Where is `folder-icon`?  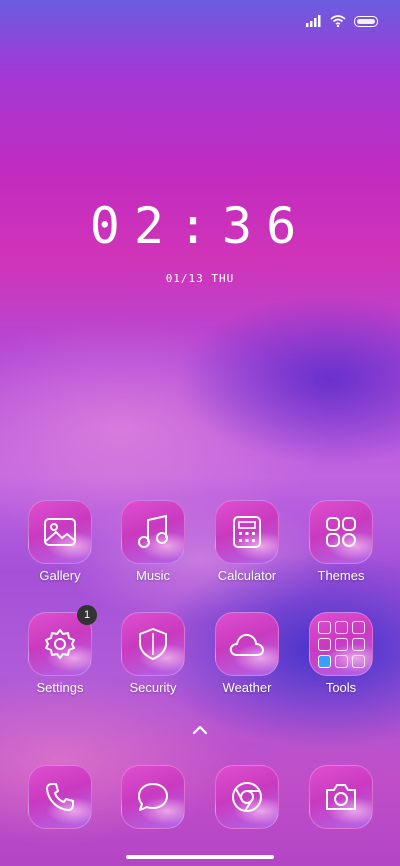 folder-icon is located at coordinates (341, 644).